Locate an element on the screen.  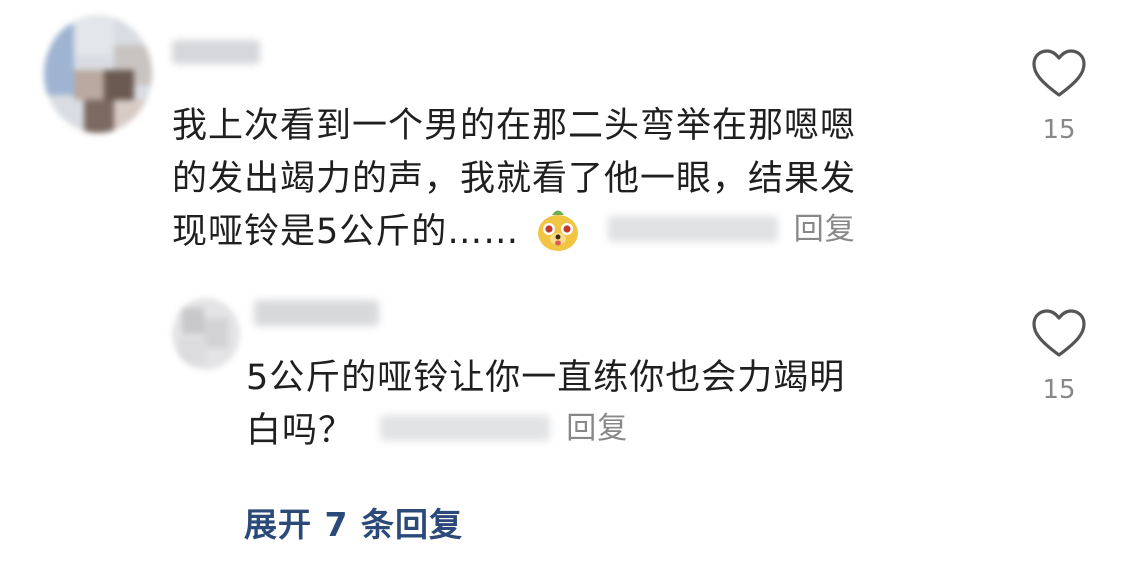
reply-text: 5公斤的哑铃让你一直练你也会力竭明 白吗？ 回复 is located at coordinates (616, 405).